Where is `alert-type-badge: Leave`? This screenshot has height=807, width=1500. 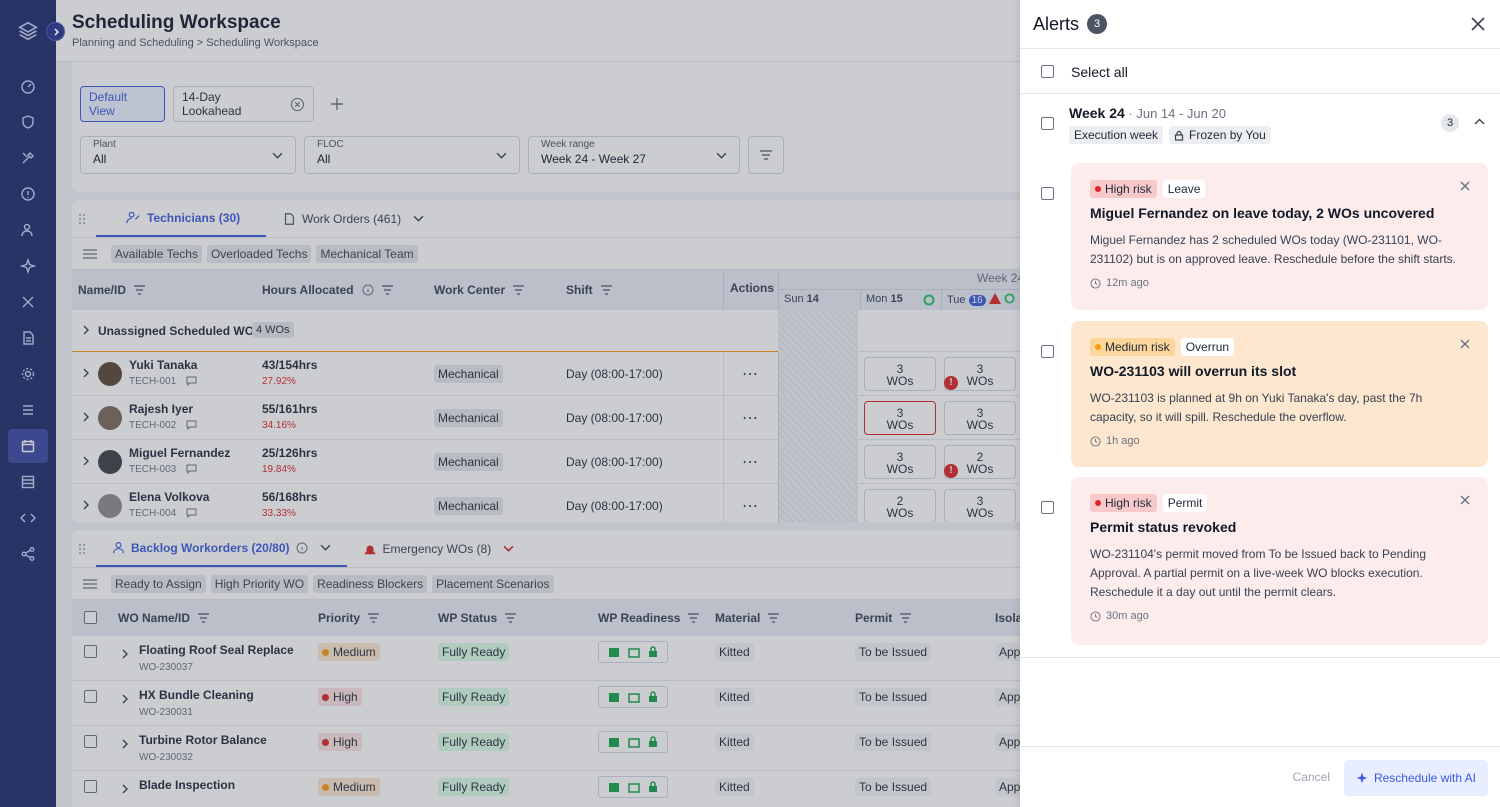 alert-type-badge: Leave is located at coordinates (1184, 189).